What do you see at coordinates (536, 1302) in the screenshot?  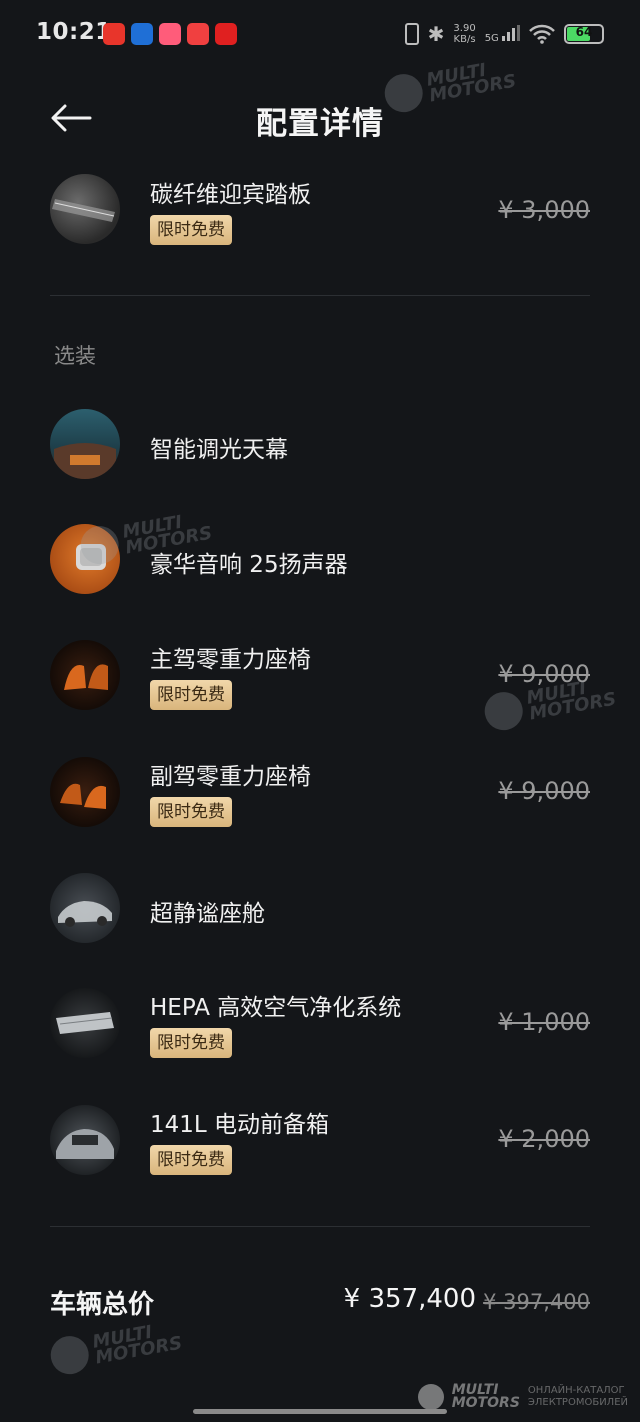 I see `total-original-price: ¥ 397,400` at bounding box center [536, 1302].